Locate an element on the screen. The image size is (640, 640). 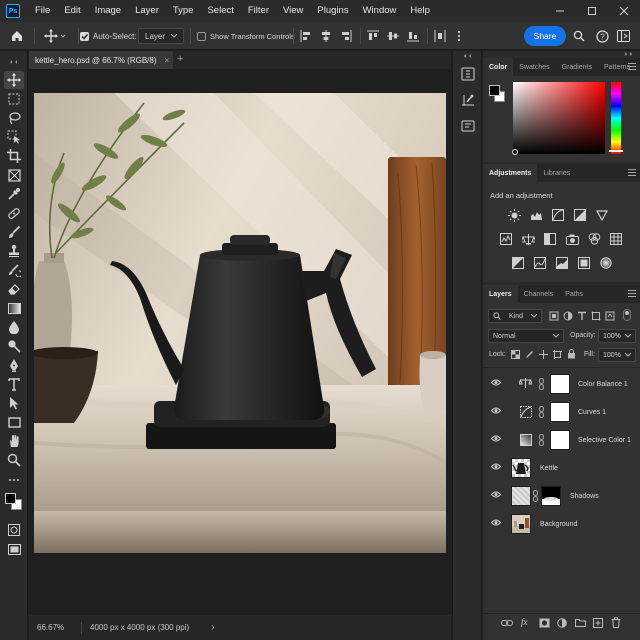
filter-adjustment-icon is located at coordinates (568, 316).